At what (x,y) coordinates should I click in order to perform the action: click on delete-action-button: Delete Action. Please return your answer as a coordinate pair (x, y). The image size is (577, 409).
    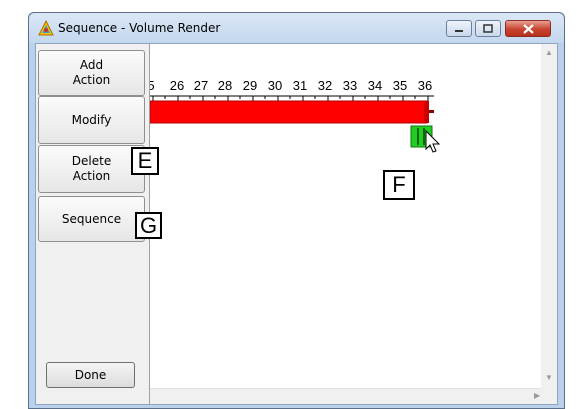
    Looking at the image, I should click on (91, 169).